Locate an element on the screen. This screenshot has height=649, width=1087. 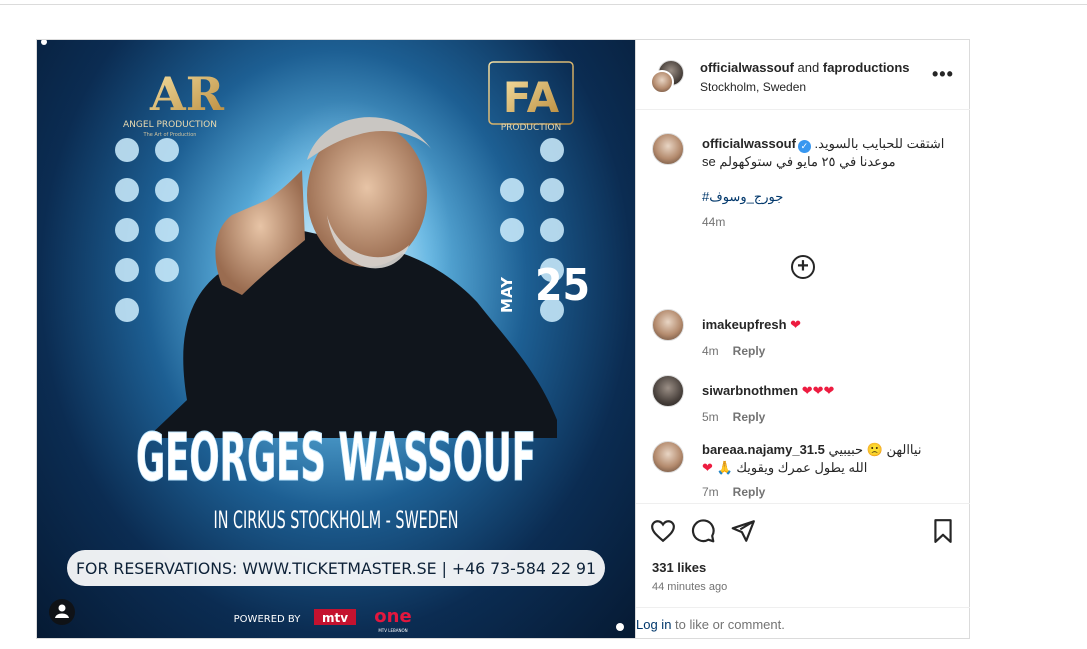
comment-text: ❤❤❤ is located at coordinates (818, 390).